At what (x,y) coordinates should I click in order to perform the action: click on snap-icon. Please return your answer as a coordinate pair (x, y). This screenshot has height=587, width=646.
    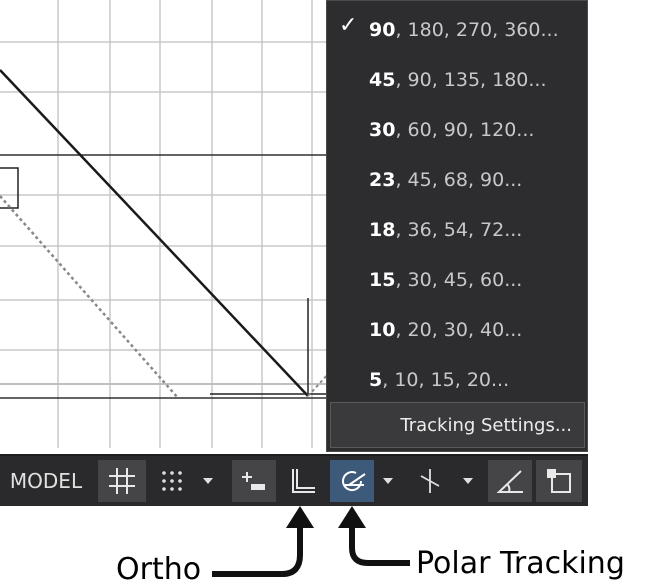
    Looking at the image, I should click on (172, 481).